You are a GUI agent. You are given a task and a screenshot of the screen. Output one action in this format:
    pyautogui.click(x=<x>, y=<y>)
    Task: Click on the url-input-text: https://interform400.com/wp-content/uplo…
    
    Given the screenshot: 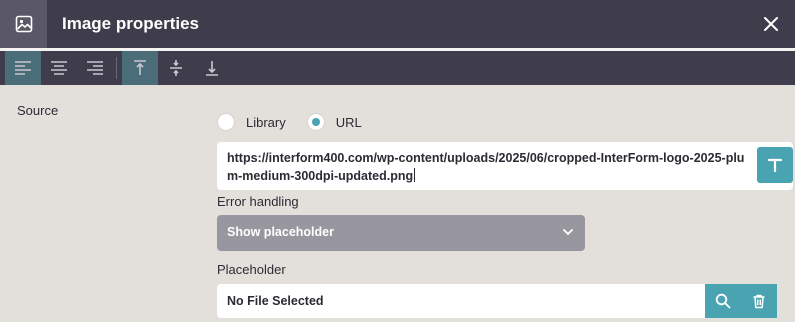 What is the action you would take?
    pyautogui.click(x=489, y=167)
    